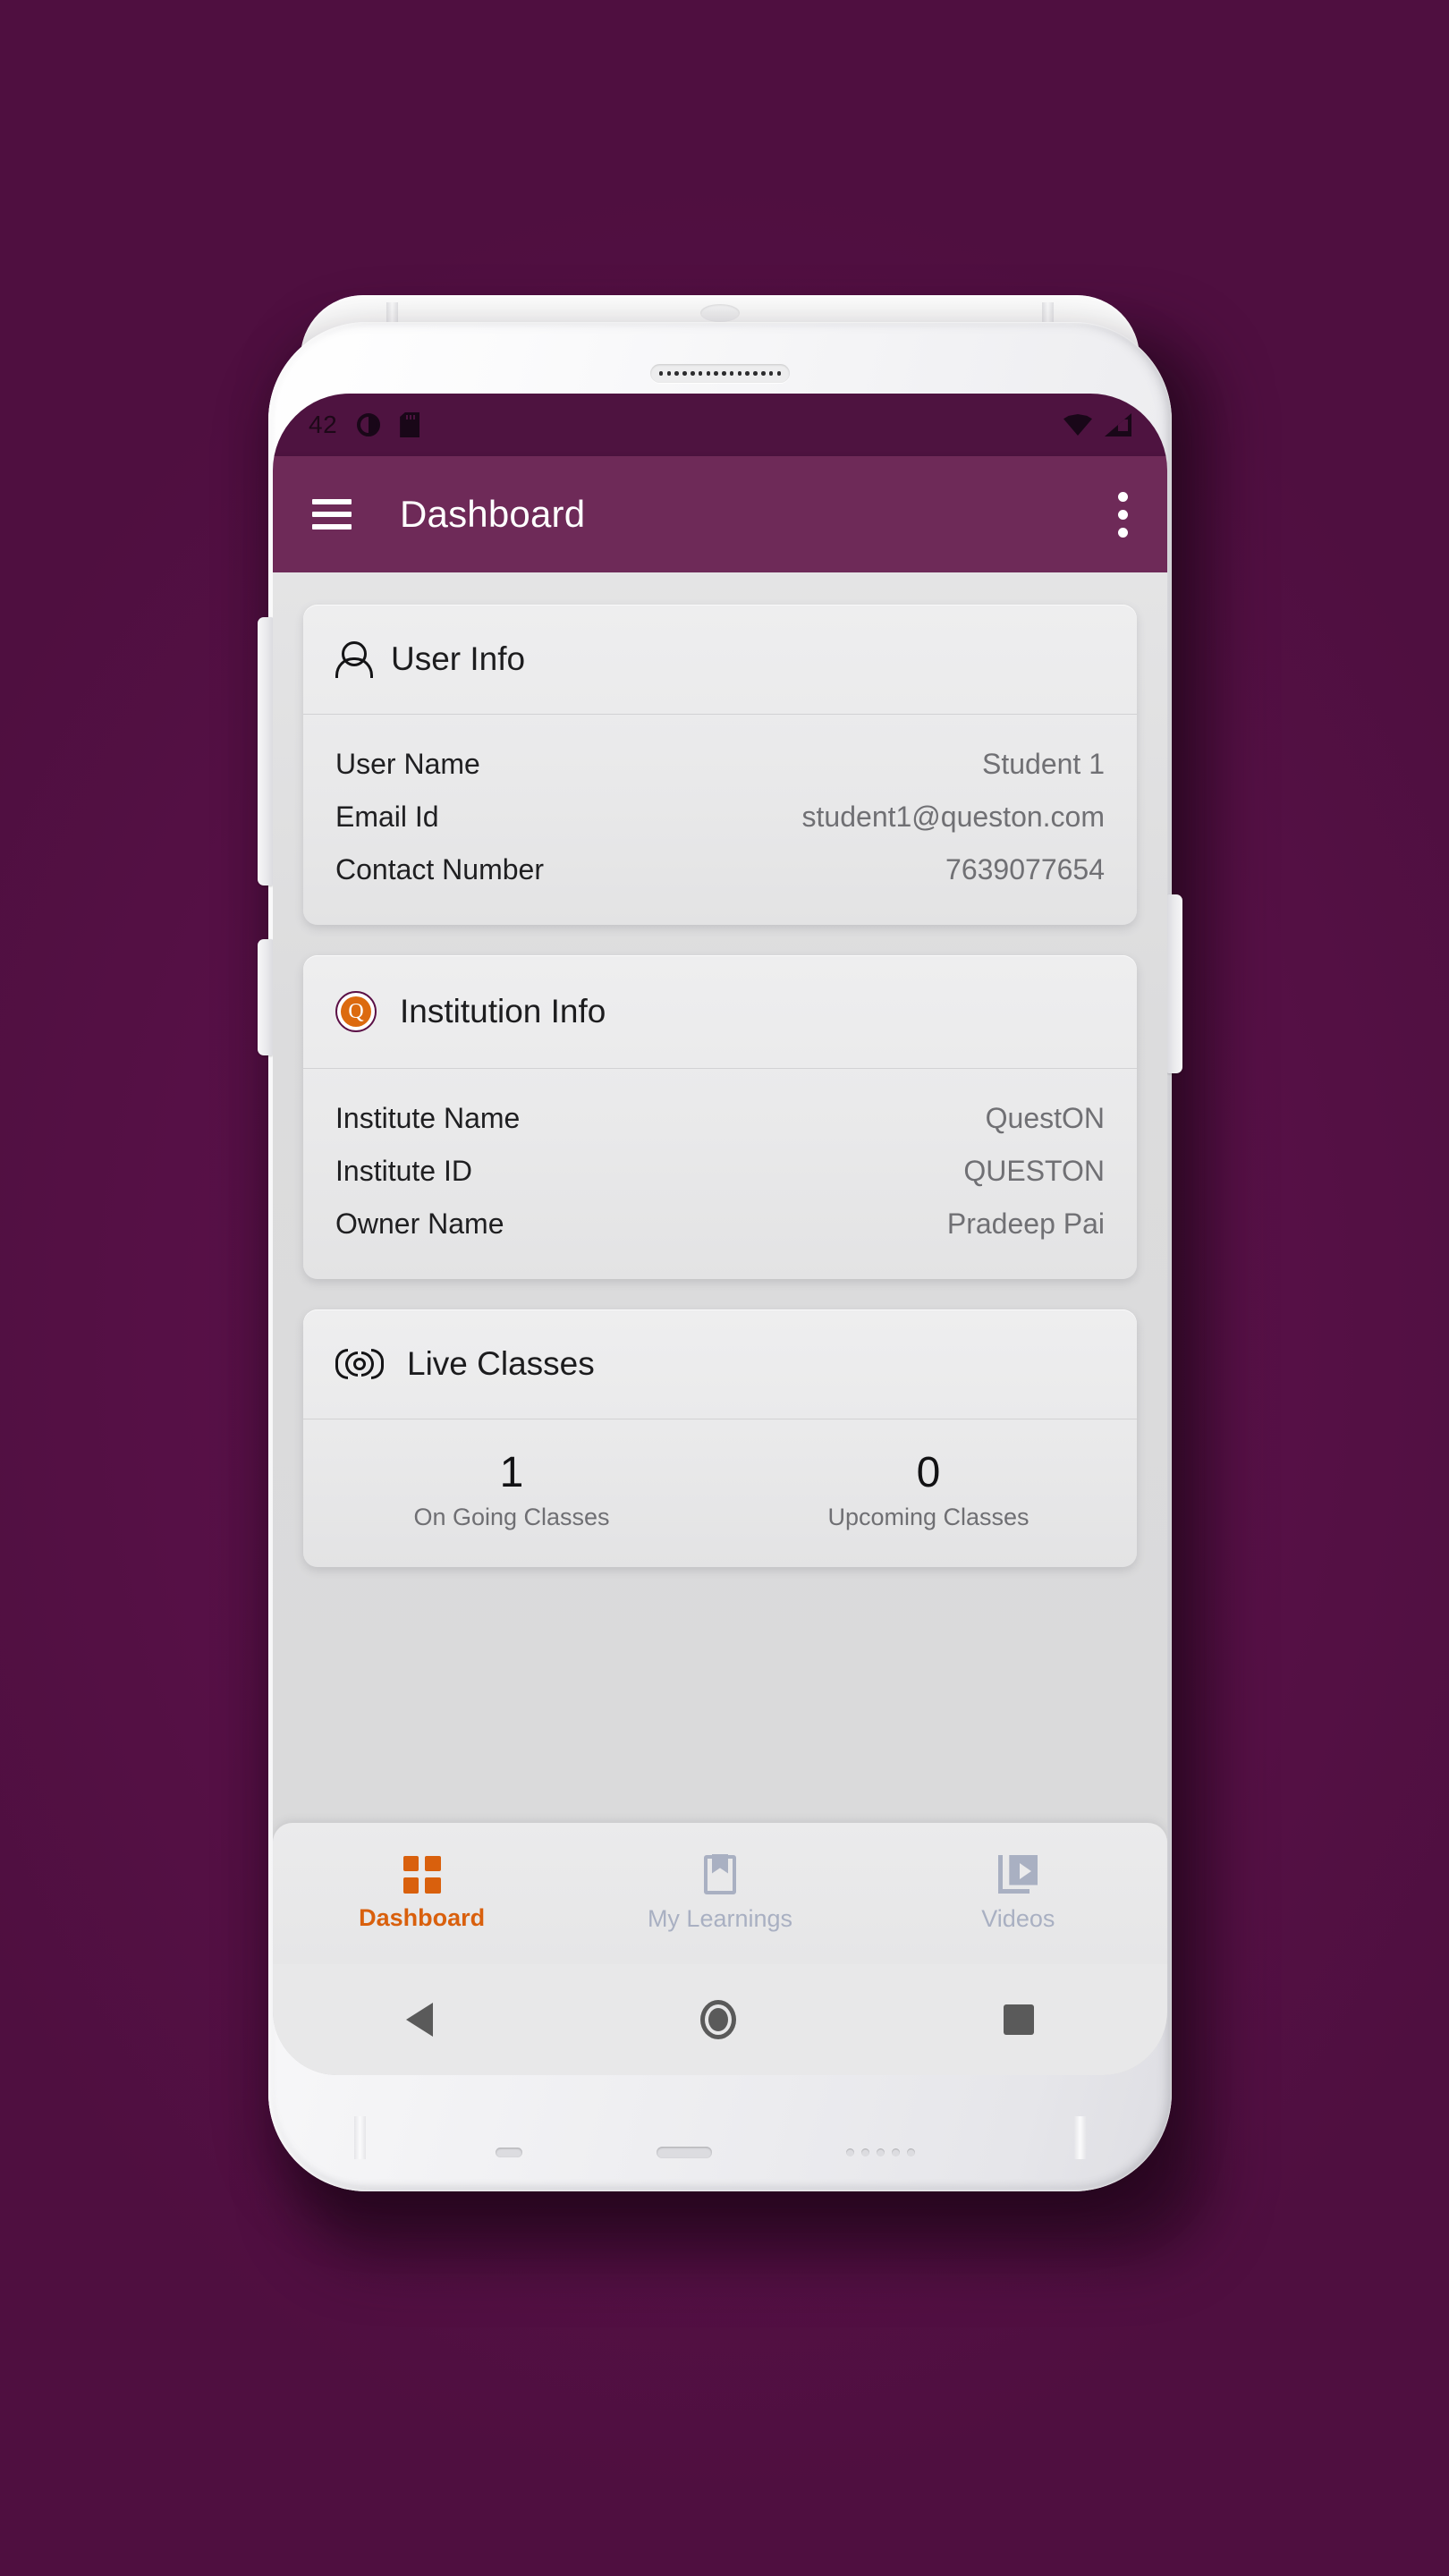 The height and width of the screenshot is (2576, 1449). Describe the element at coordinates (428, 1118) in the screenshot. I see `row-label: Institute Name` at that location.